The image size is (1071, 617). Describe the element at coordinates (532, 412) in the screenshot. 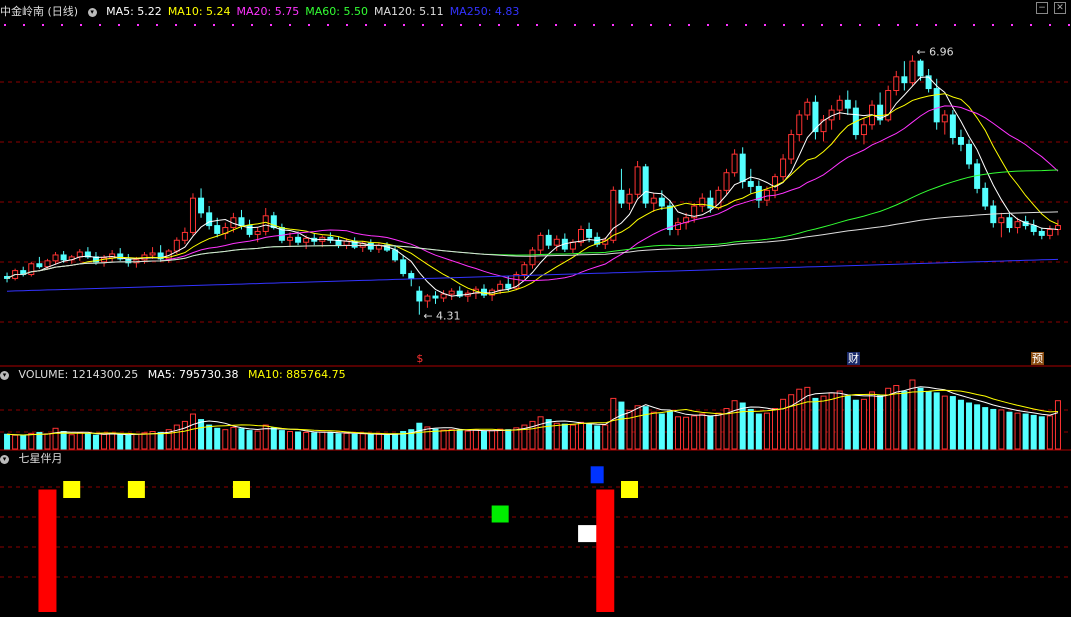

I see `volume-ma10-line` at that location.